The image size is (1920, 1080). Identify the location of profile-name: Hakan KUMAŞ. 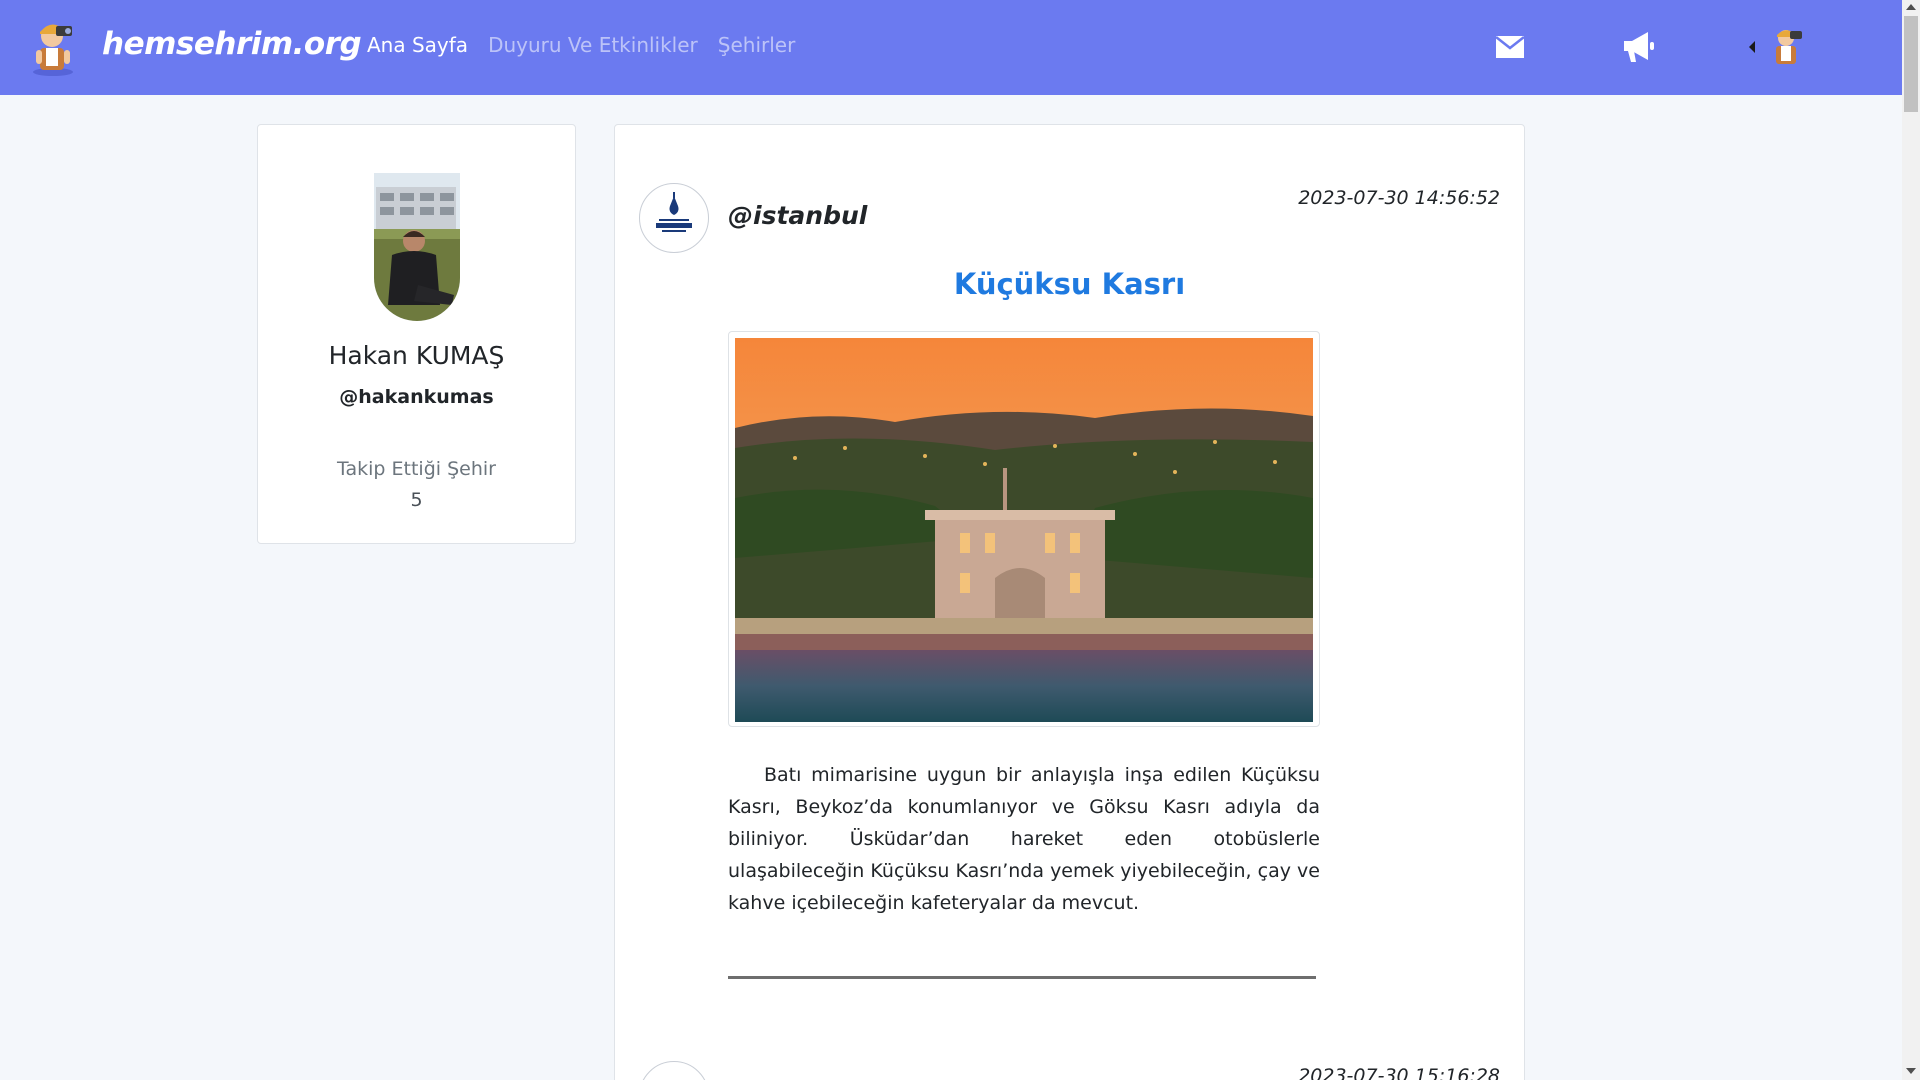
(416, 355).